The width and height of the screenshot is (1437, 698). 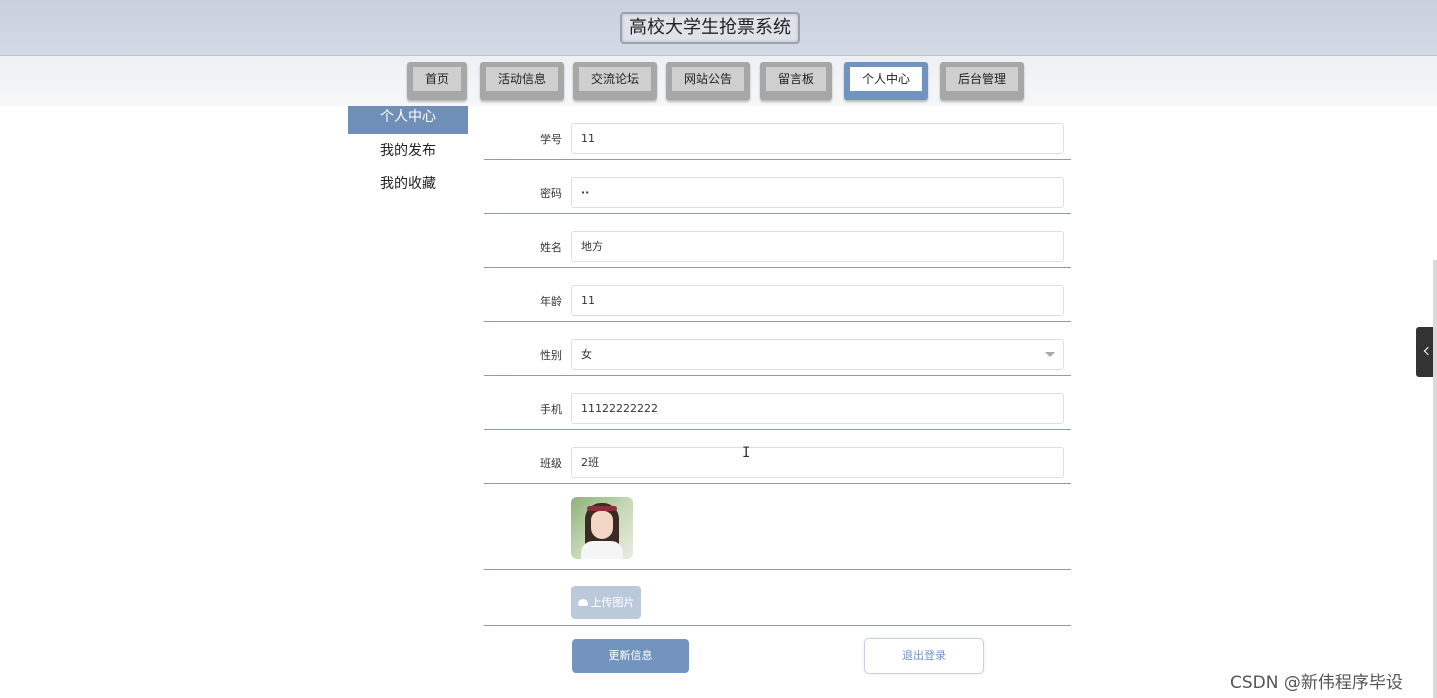 I want to click on form-row-student-id: 学号 11, so click(x=777, y=133).